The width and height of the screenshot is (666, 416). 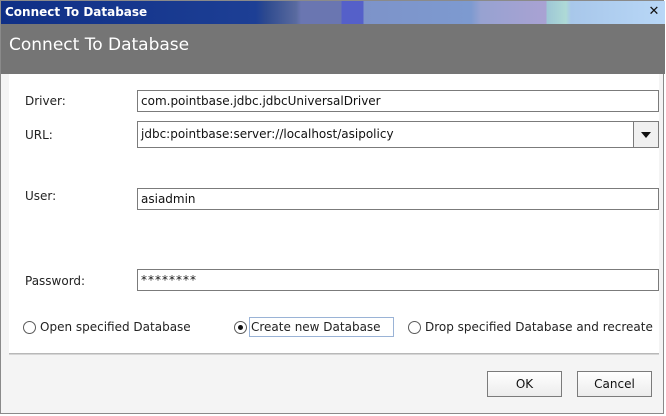 I want to click on radio-label: Drop specified Database and recreate, so click(x=539, y=327).